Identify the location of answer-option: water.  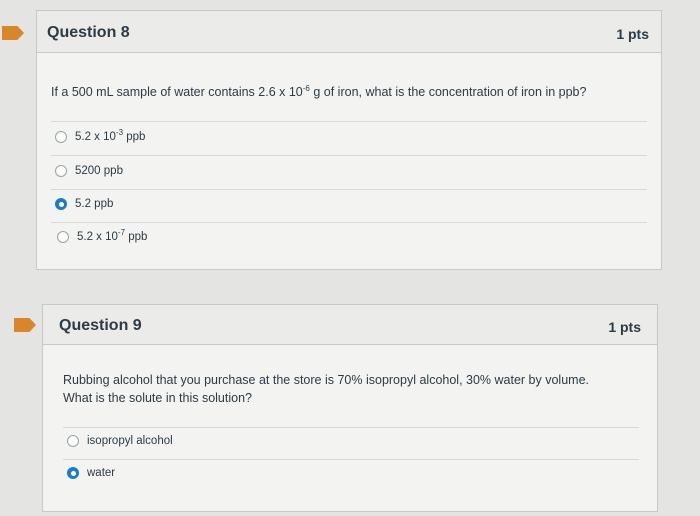
(91, 473).